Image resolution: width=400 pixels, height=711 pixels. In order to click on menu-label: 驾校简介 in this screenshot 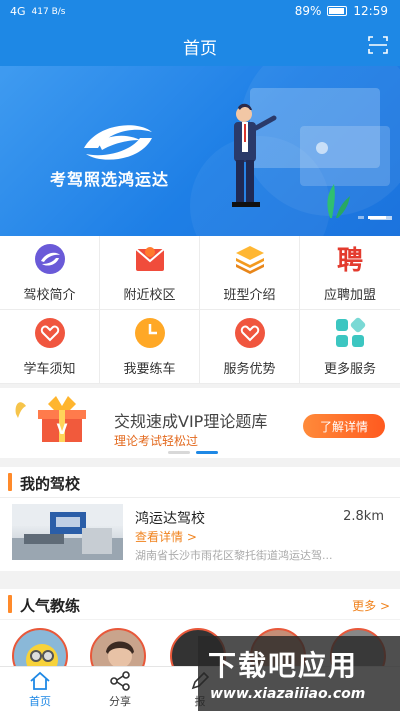, I will do `click(49, 295)`.